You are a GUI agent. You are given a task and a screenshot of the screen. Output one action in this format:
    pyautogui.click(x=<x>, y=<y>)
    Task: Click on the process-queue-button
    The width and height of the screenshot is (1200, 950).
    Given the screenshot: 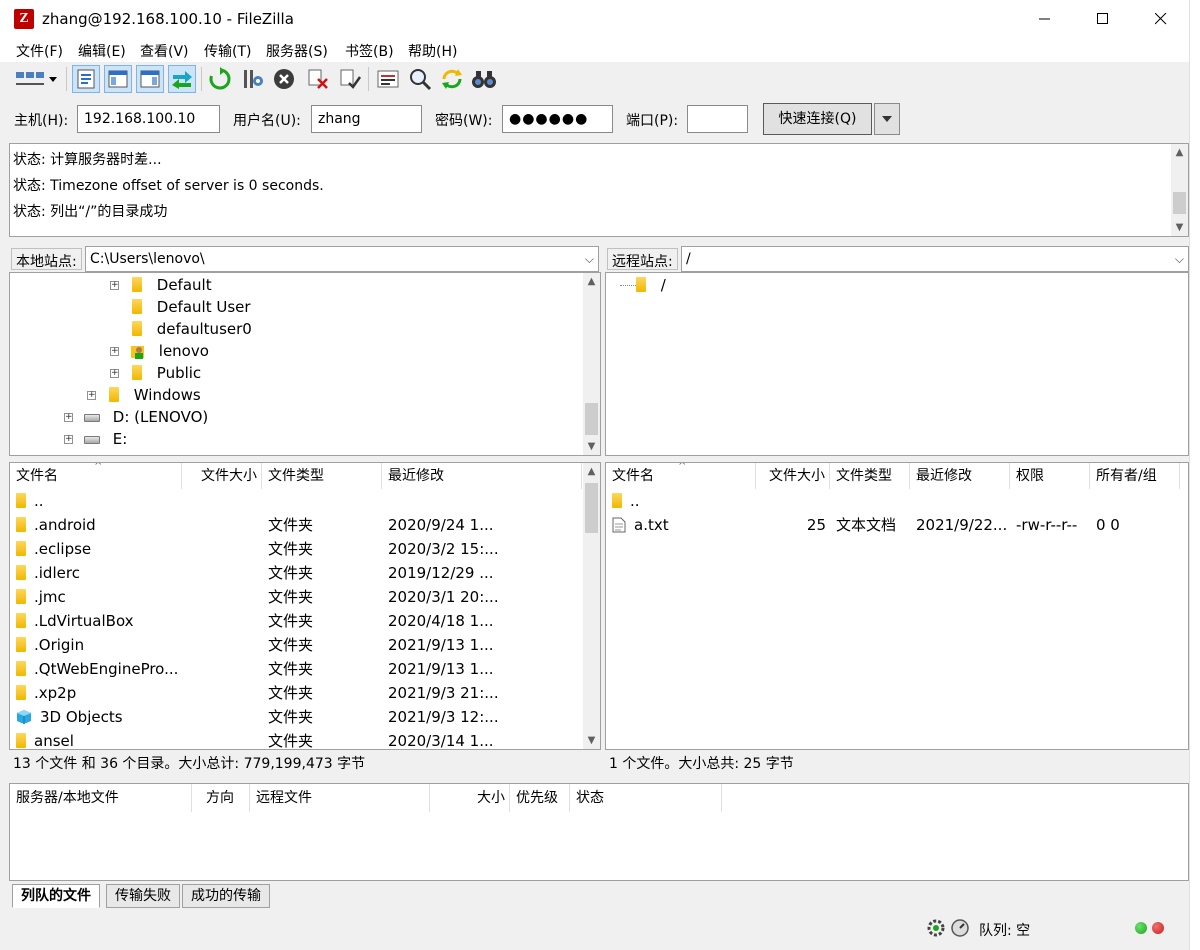 What is the action you would take?
    pyautogui.click(x=252, y=79)
    